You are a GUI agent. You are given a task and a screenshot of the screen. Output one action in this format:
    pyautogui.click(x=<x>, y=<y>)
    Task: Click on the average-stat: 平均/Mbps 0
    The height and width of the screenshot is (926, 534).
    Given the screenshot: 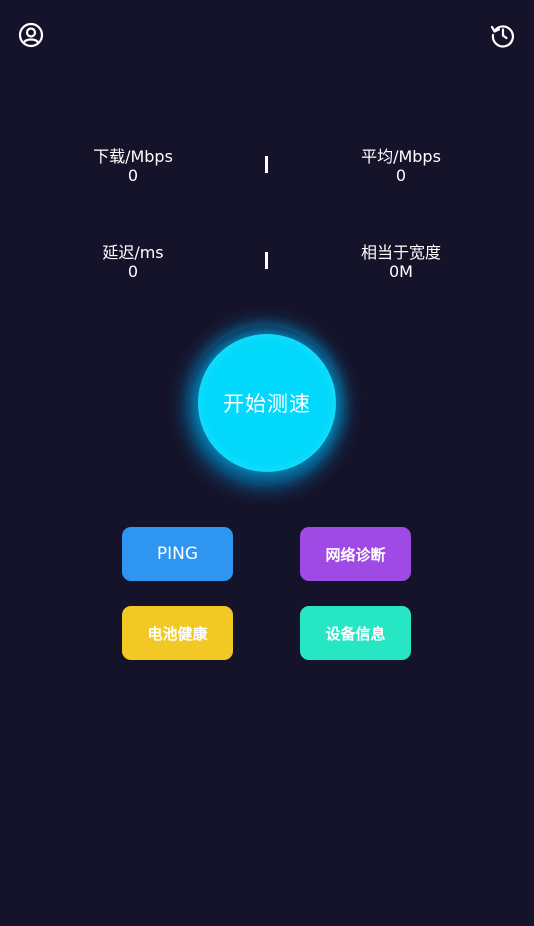 What is the action you would take?
    pyautogui.click(x=401, y=166)
    